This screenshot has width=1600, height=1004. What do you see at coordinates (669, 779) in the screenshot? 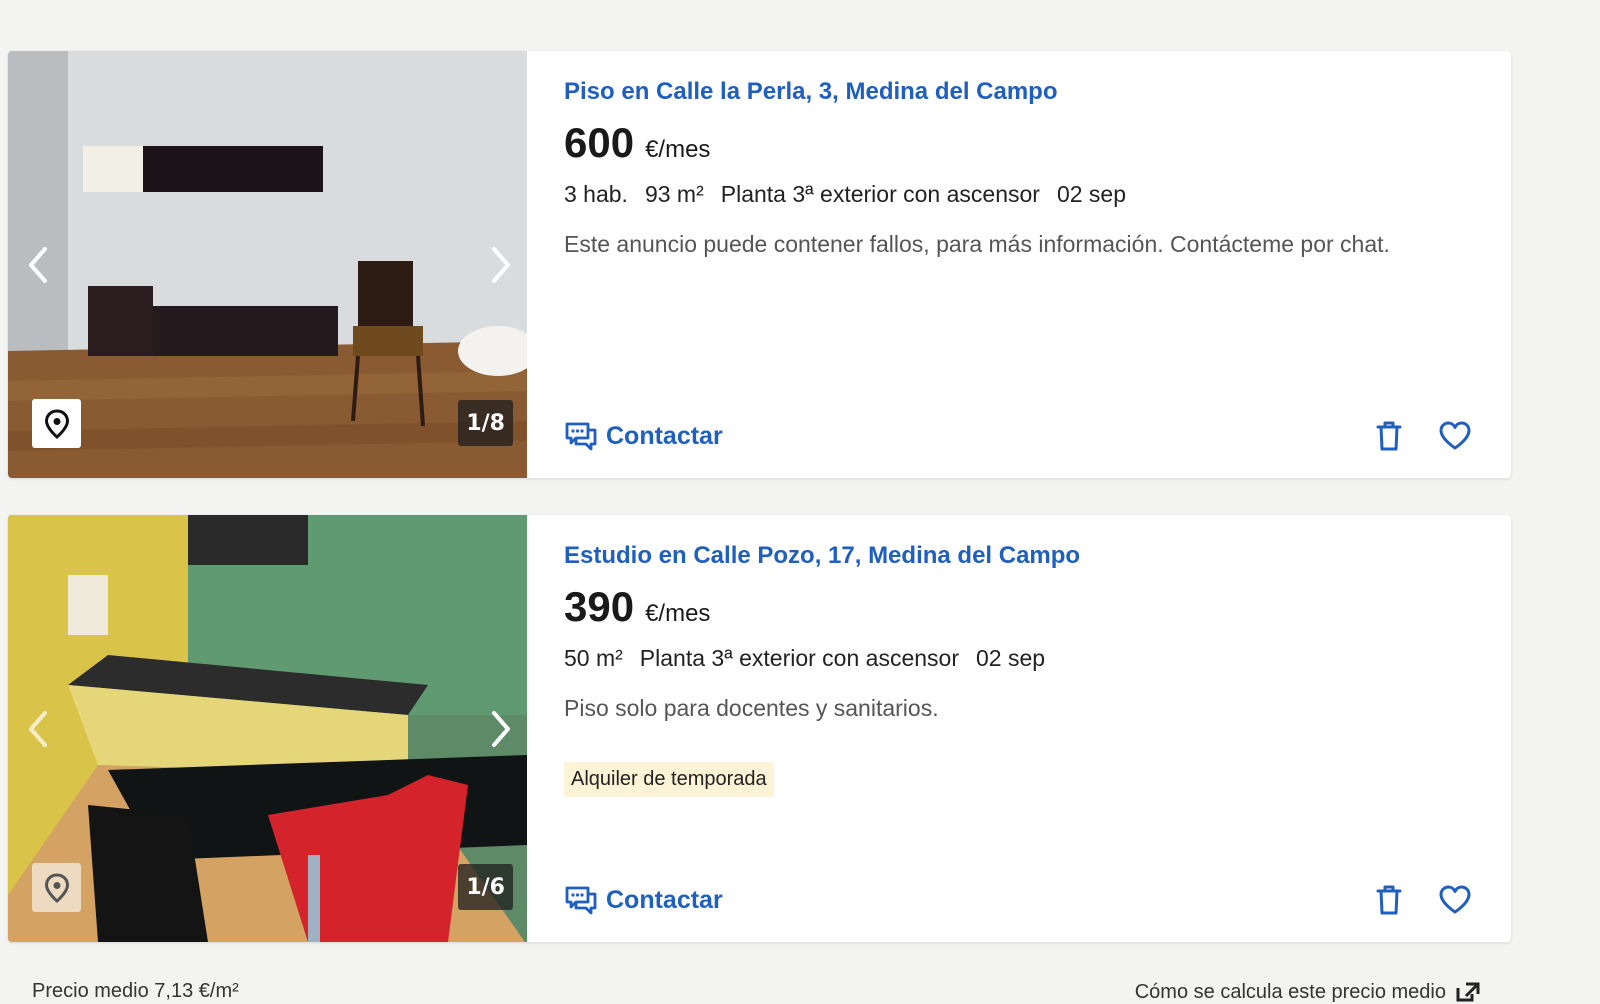
I see `rental-type-tag: Alquiler de temporada` at bounding box center [669, 779].